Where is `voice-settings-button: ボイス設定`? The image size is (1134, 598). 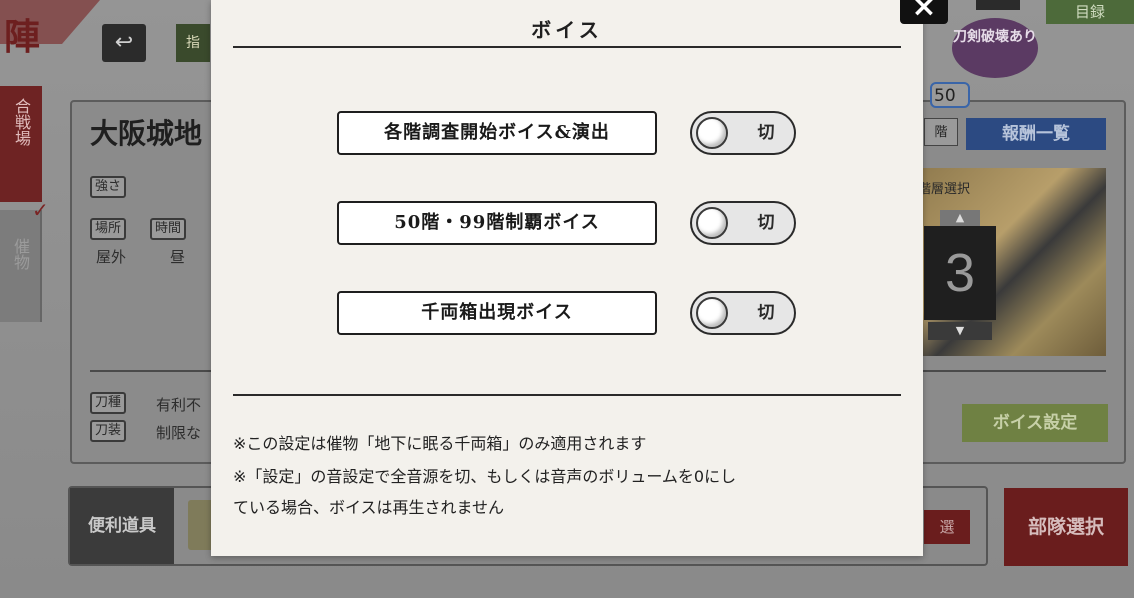 voice-settings-button: ボイス設定 is located at coordinates (1035, 423).